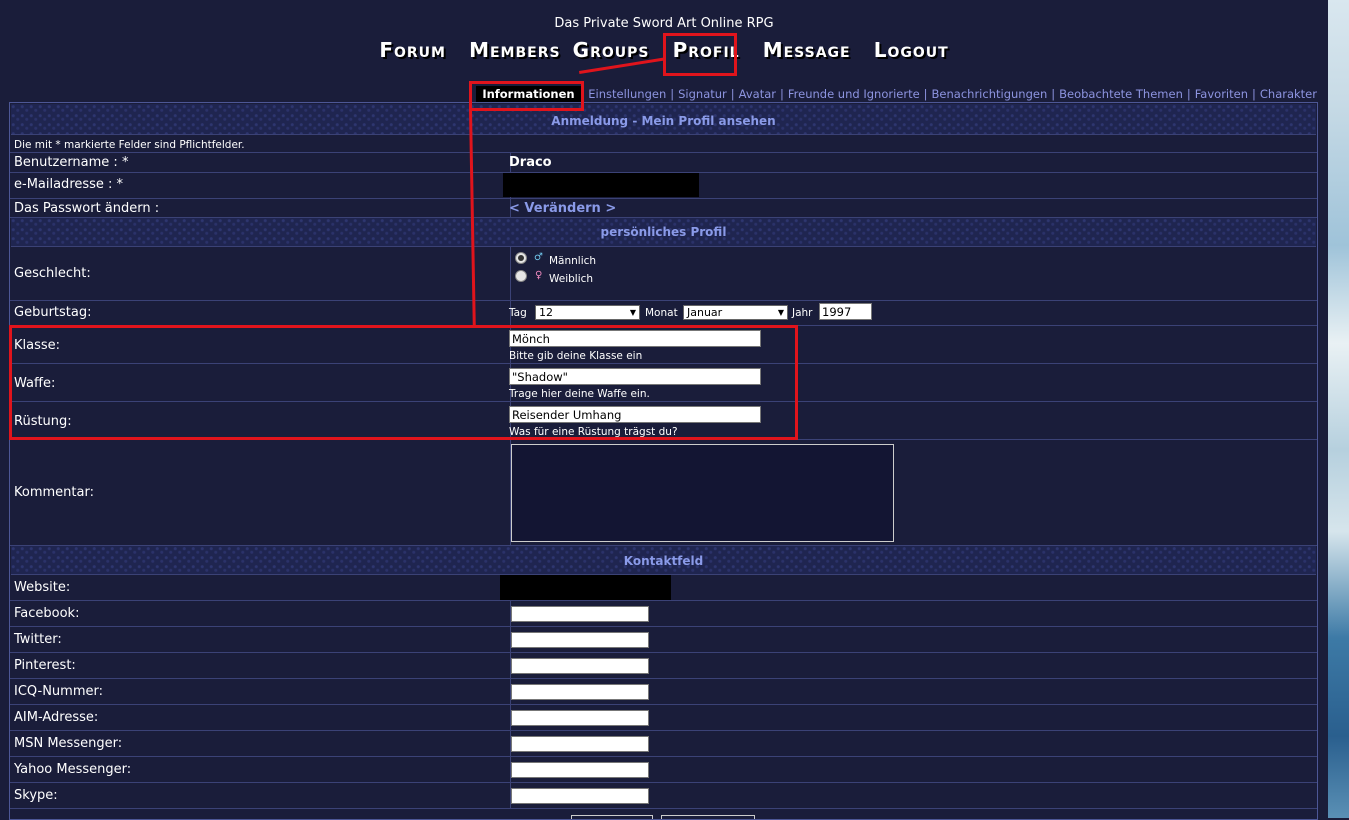 This screenshot has height=820, width=1349. Describe the element at coordinates (1288, 94) in the screenshot. I see `tab-charakter: Charakter` at that location.